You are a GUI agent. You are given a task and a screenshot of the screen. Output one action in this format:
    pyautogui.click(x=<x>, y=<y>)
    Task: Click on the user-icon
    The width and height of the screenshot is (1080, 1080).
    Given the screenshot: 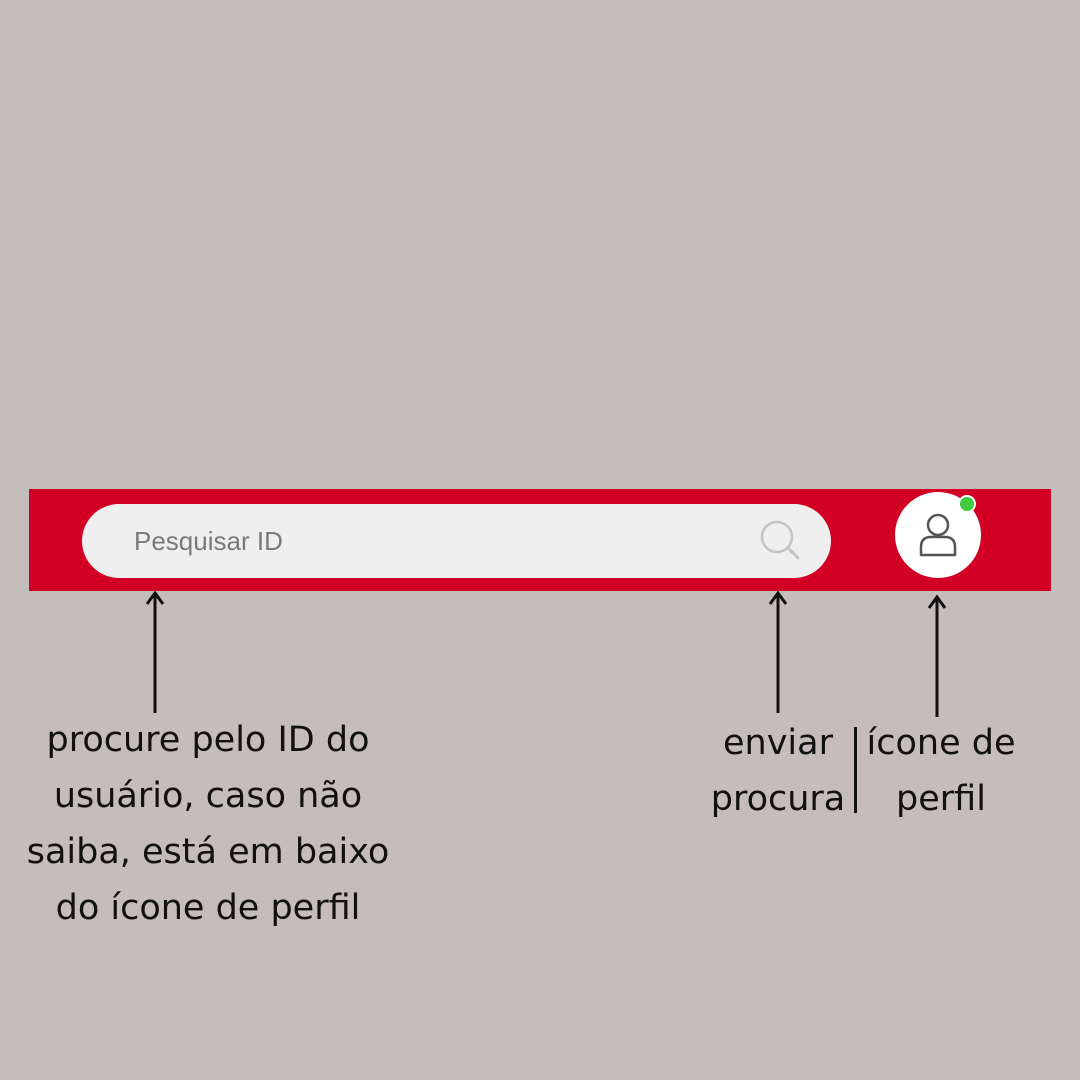 What is the action you would take?
    pyautogui.click(x=938, y=535)
    